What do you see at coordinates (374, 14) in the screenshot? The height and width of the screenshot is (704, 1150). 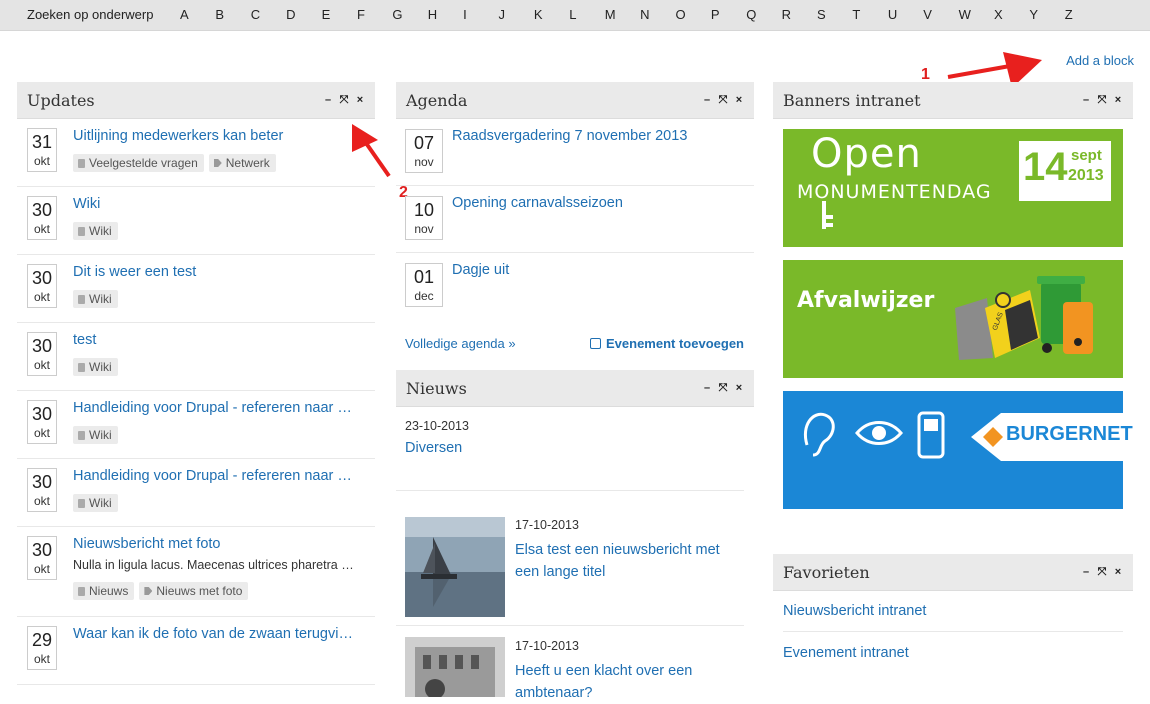 I see `alphabet-letter: F` at bounding box center [374, 14].